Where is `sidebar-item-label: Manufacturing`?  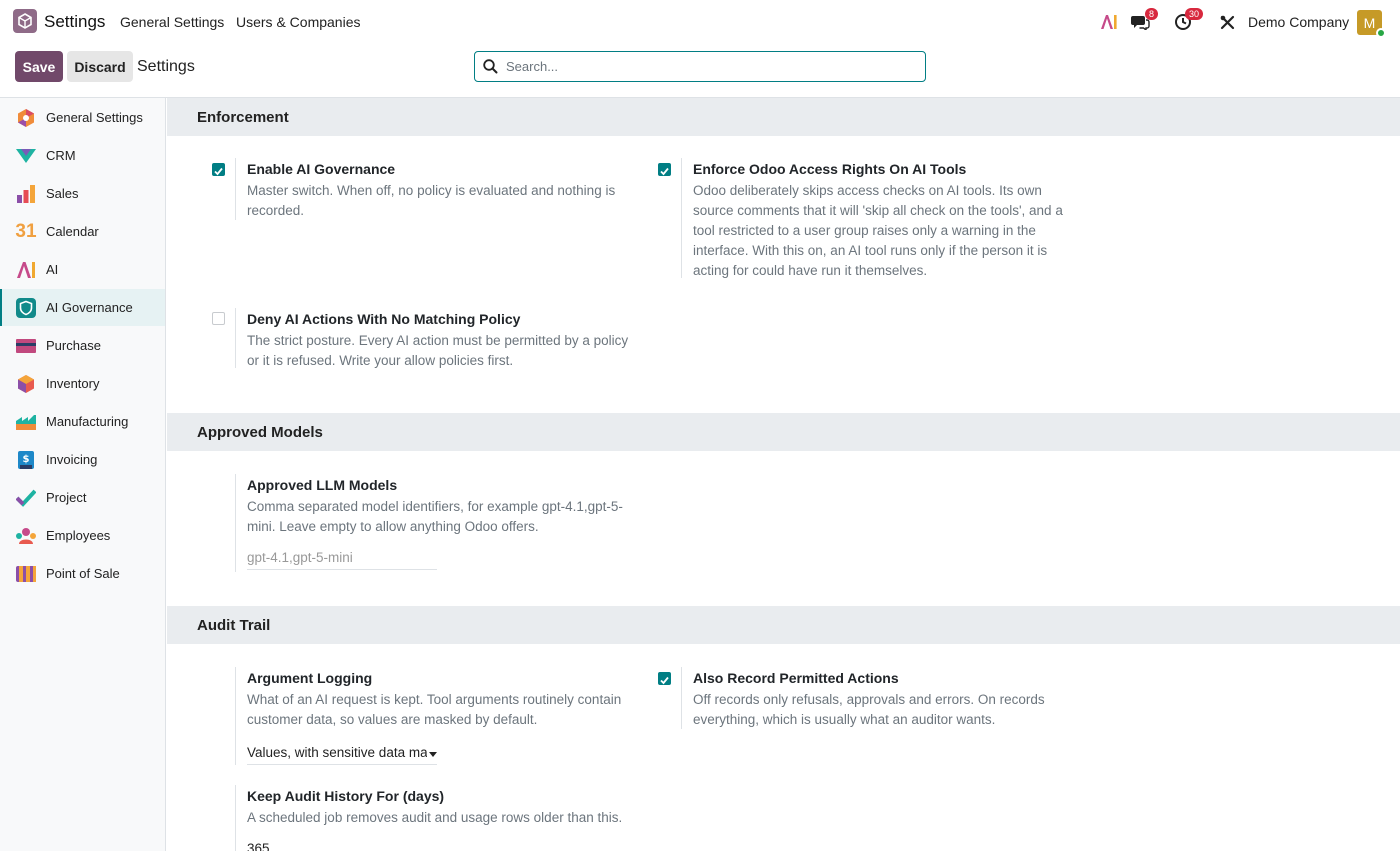 sidebar-item-label: Manufacturing is located at coordinates (87, 421).